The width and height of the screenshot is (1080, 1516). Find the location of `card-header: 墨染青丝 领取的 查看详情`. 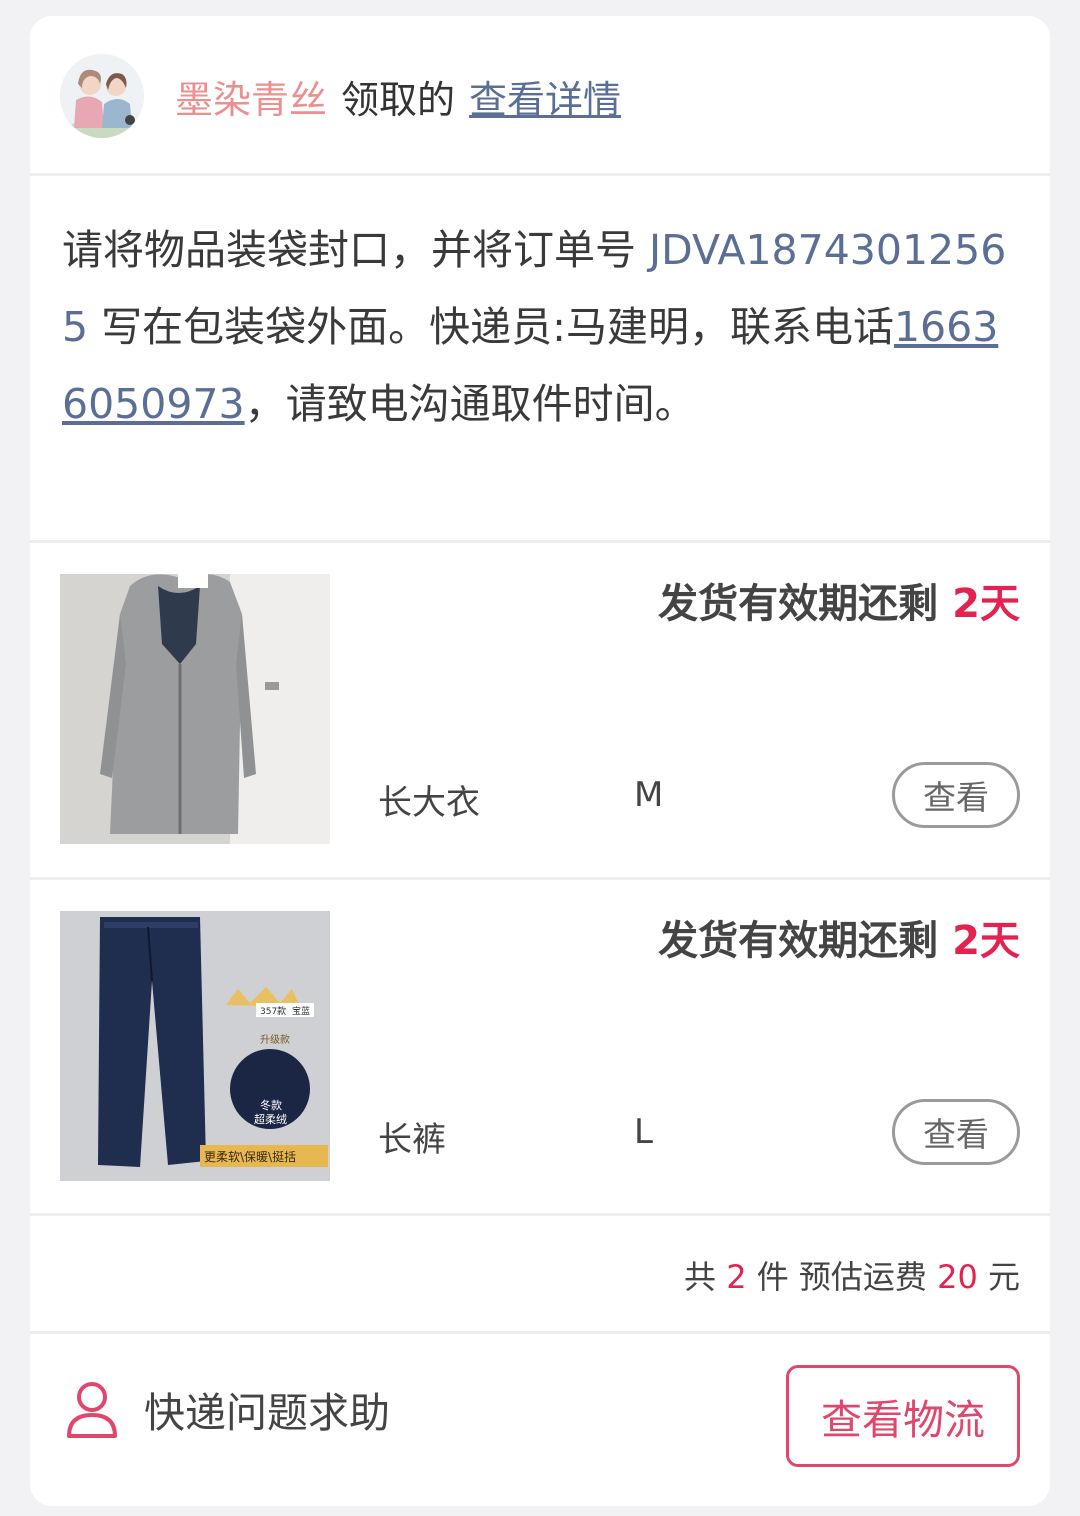

card-header: 墨染青丝 领取的 查看详情 is located at coordinates (540, 94).